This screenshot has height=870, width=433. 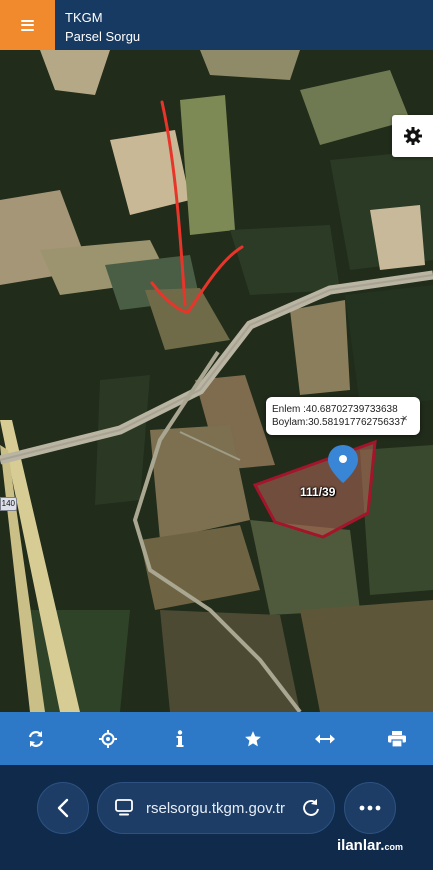 I want to click on locate-icon, so click(x=108, y=738).